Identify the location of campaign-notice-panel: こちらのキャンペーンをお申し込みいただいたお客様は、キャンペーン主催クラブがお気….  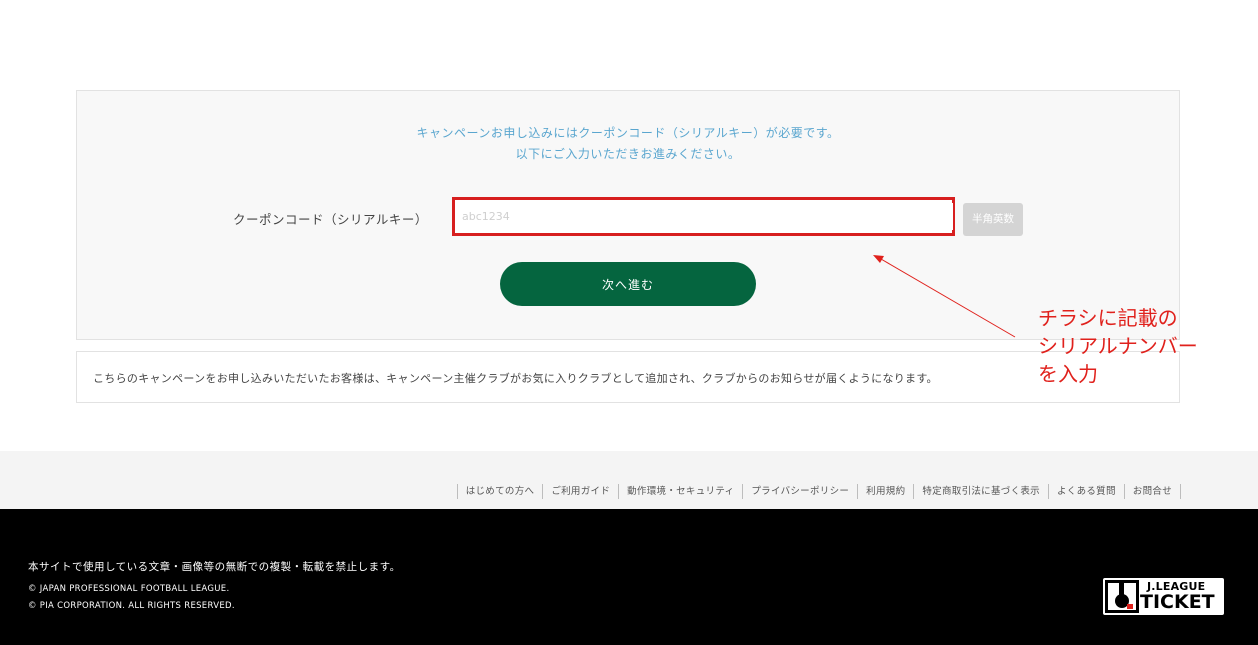
(628, 377).